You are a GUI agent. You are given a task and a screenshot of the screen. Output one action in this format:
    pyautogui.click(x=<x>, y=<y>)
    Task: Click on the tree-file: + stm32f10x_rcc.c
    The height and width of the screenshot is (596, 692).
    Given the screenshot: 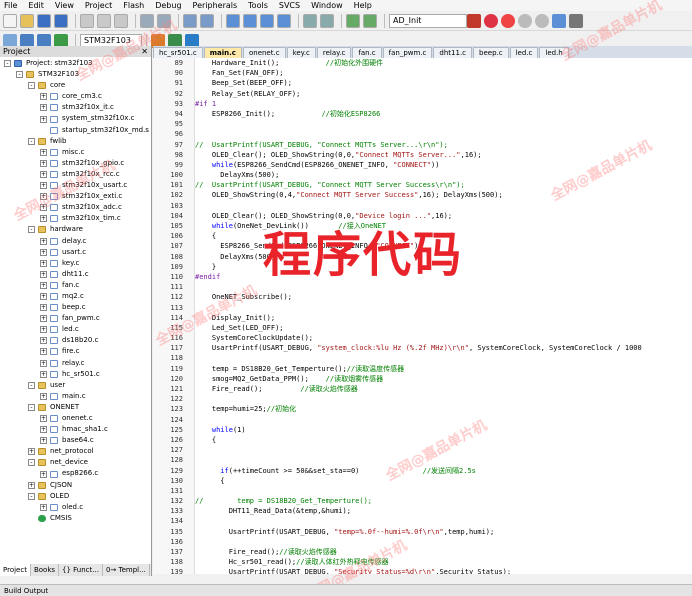 What is the action you would take?
    pyautogui.click(x=75, y=174)
    